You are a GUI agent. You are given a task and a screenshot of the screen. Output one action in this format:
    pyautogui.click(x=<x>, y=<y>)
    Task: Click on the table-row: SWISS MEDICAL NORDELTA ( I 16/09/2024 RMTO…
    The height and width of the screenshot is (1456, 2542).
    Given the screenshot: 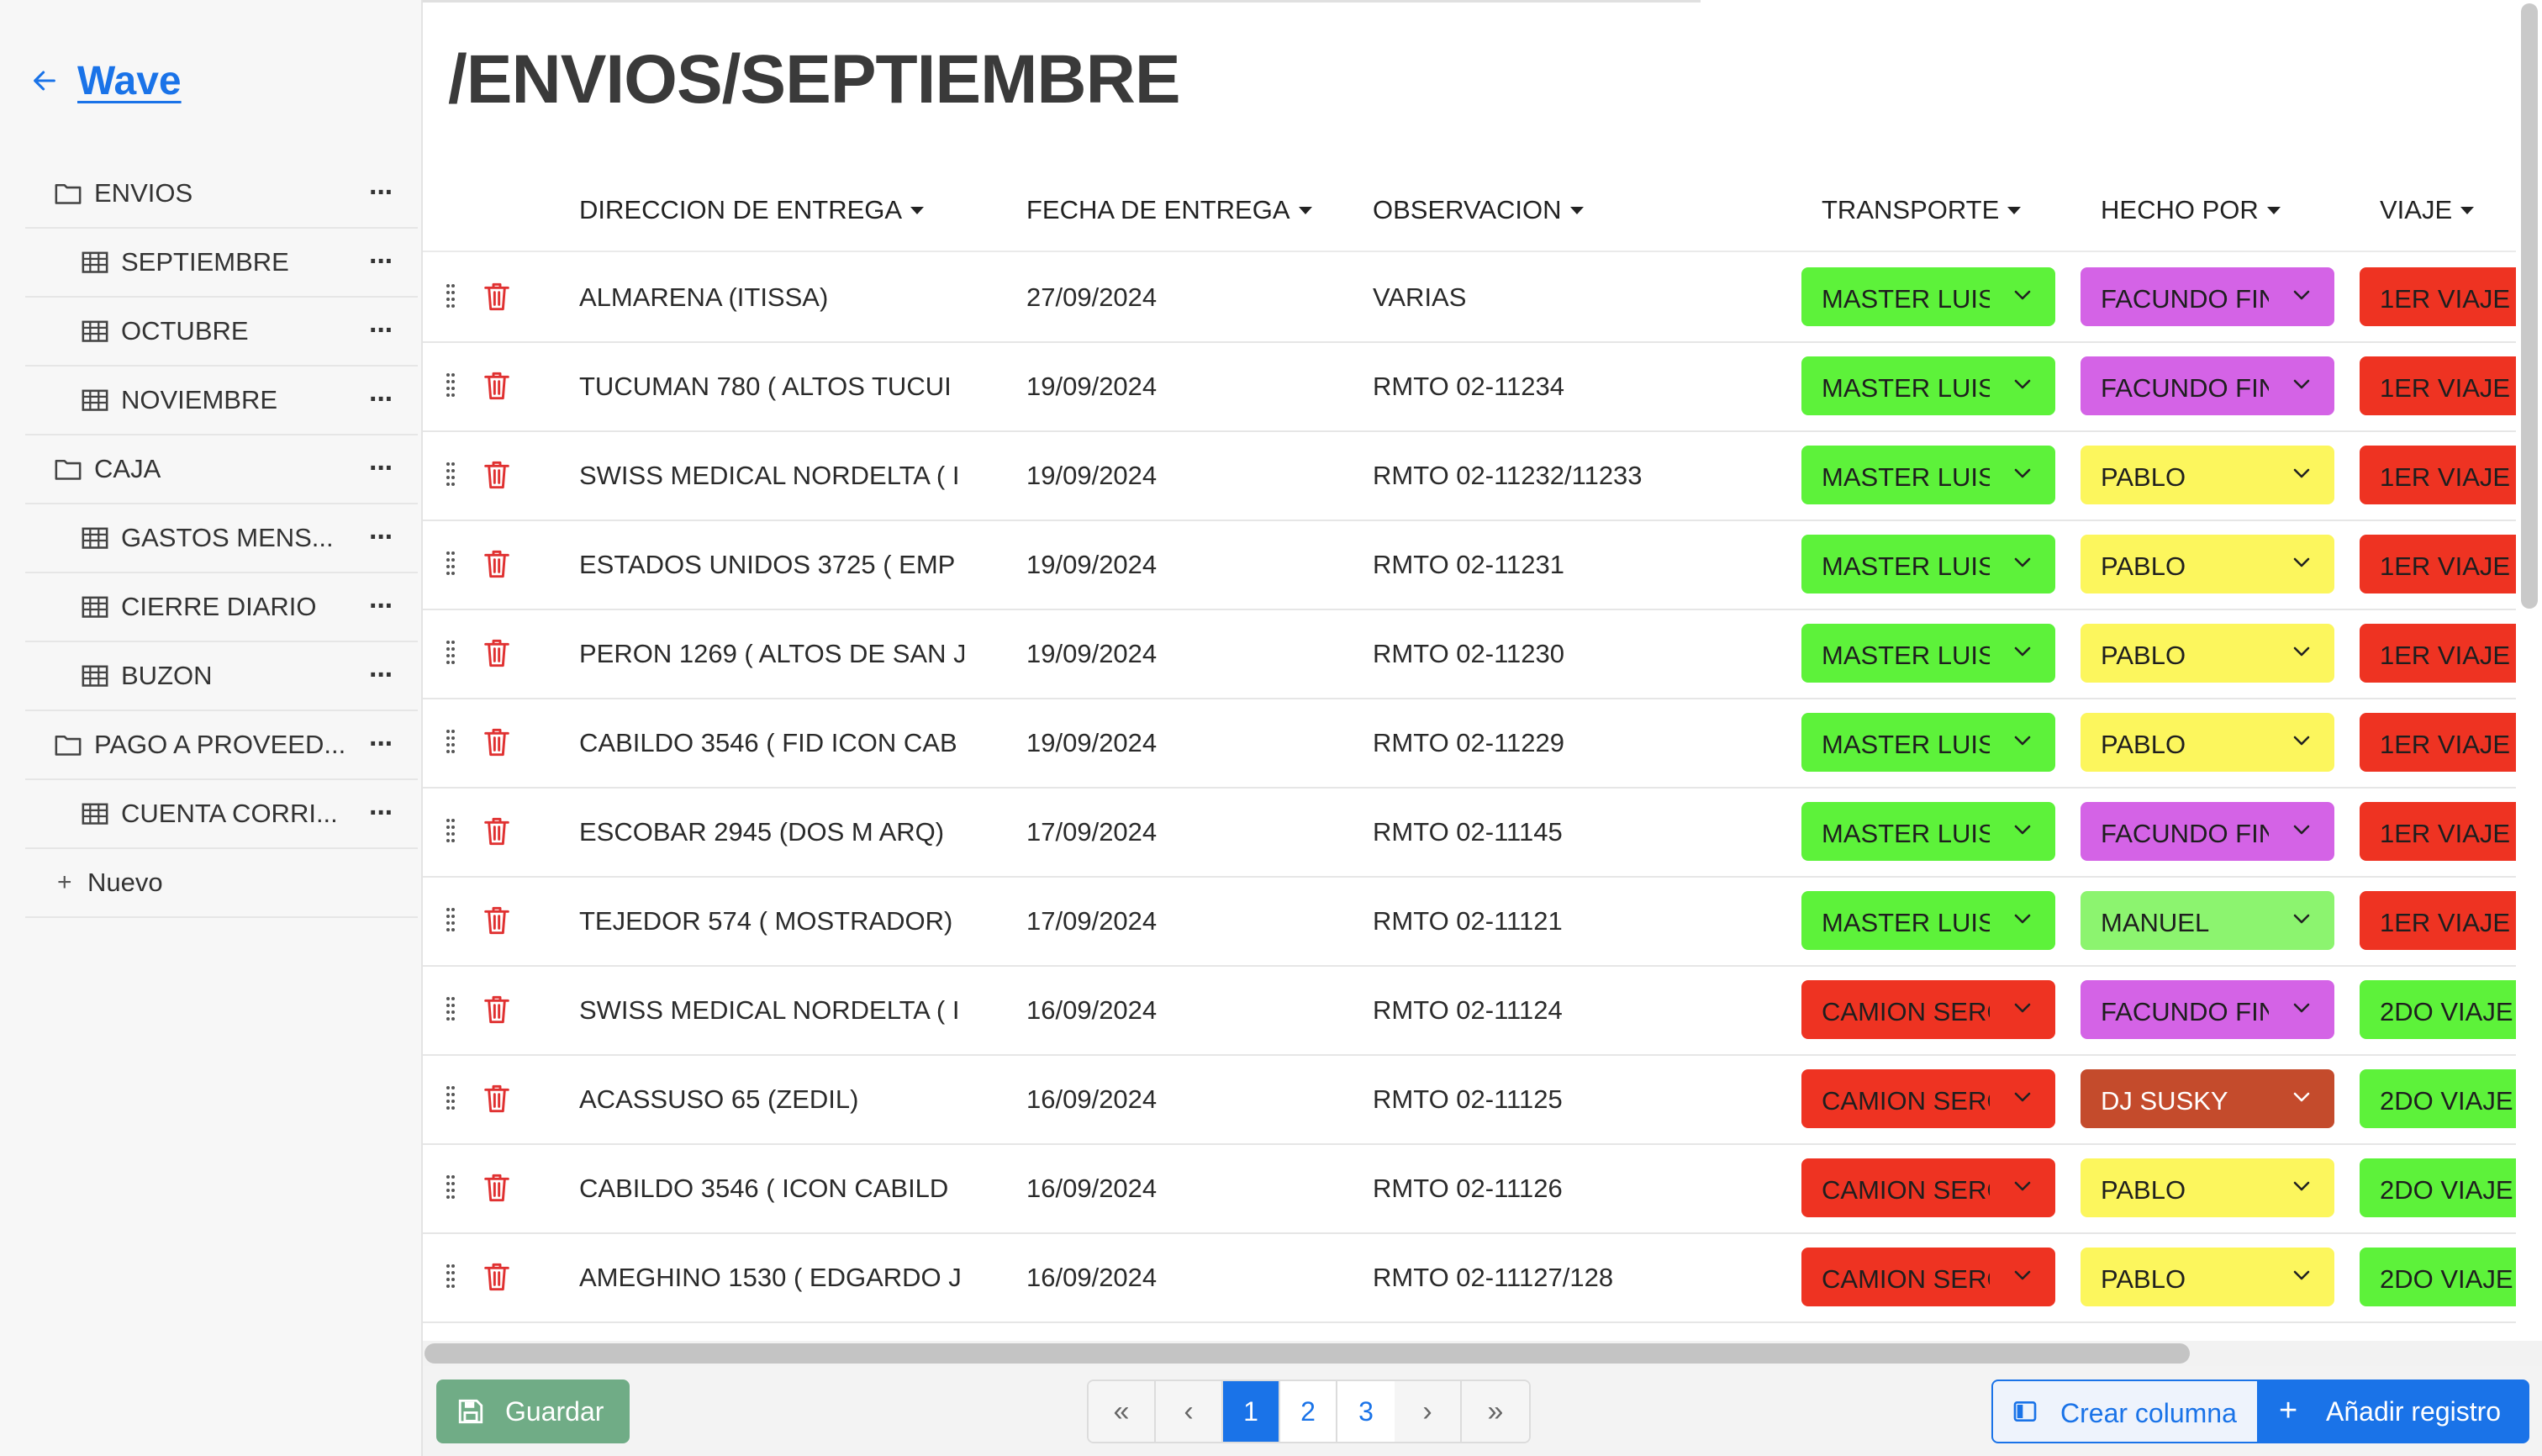 What is the action you would take?
    pyautogui.click(x=1469, y=1011)
    